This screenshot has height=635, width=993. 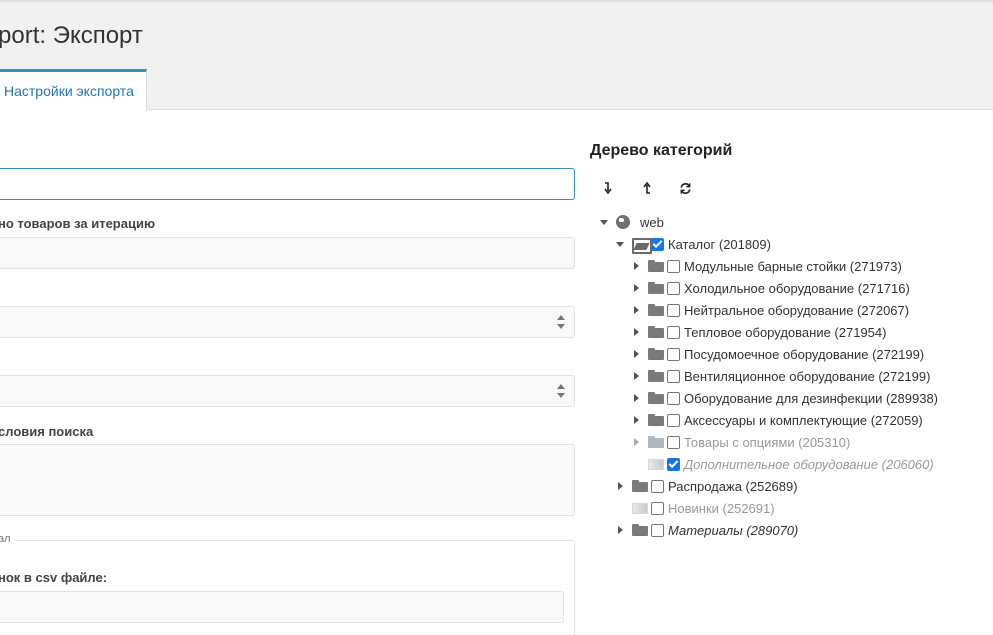 I want to click on page-title: port: Экспорт, so click(x=71, y=35).